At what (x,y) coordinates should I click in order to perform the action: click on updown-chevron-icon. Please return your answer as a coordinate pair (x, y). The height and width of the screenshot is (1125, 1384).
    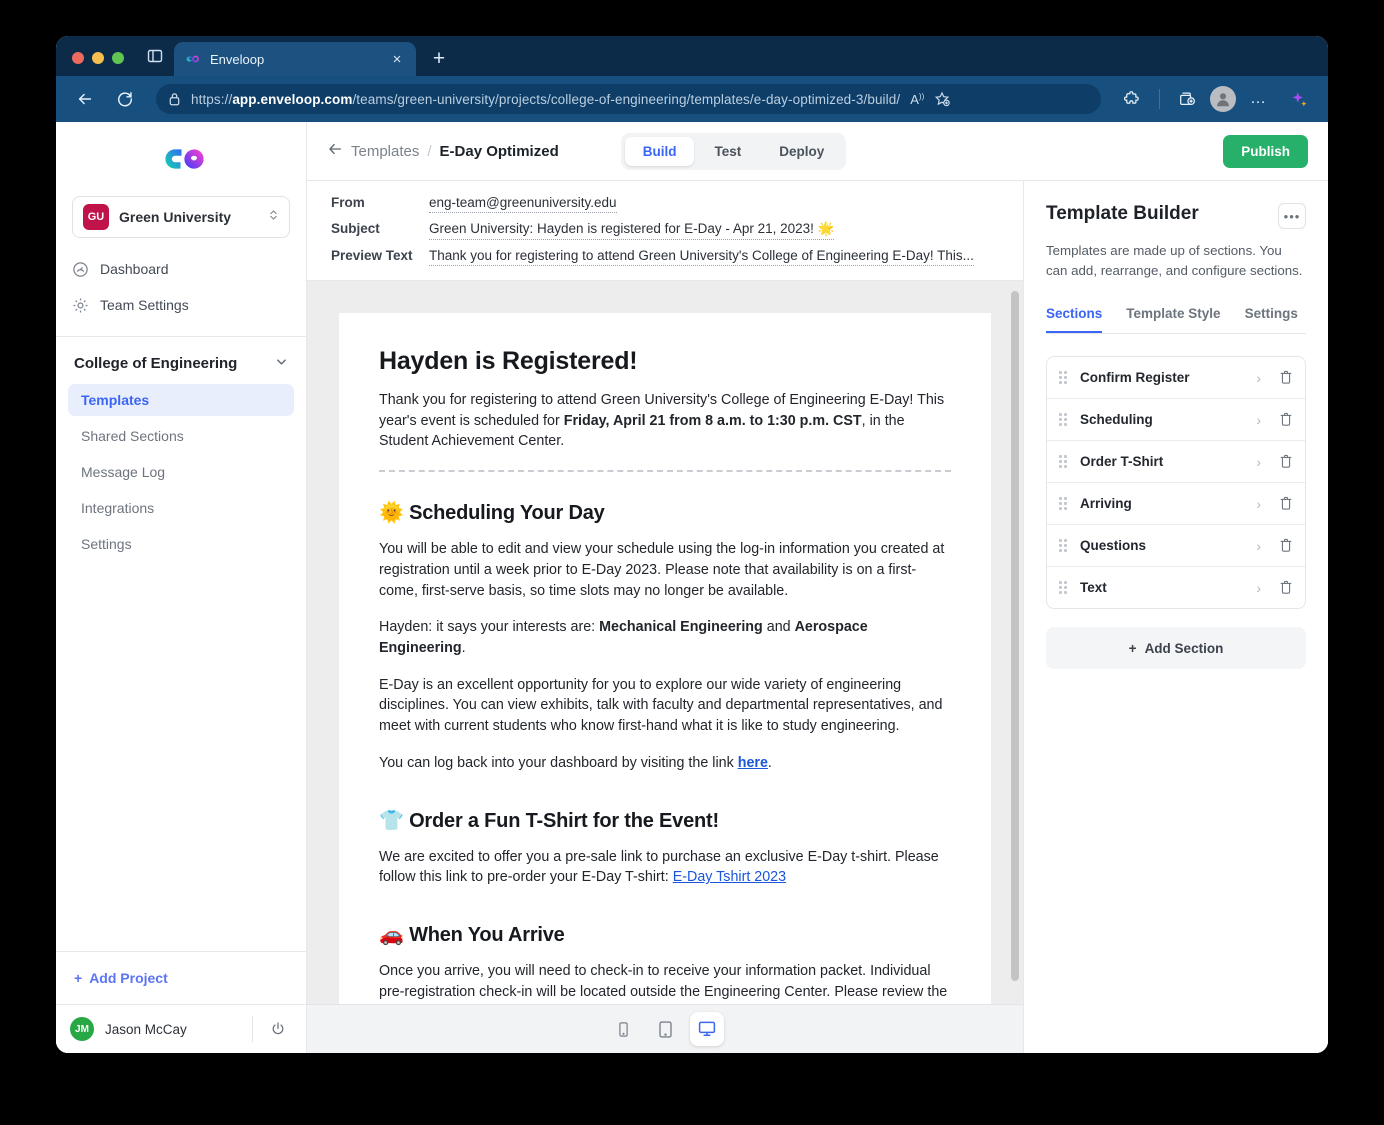
    Looking at the image, I should click on (273, 217).